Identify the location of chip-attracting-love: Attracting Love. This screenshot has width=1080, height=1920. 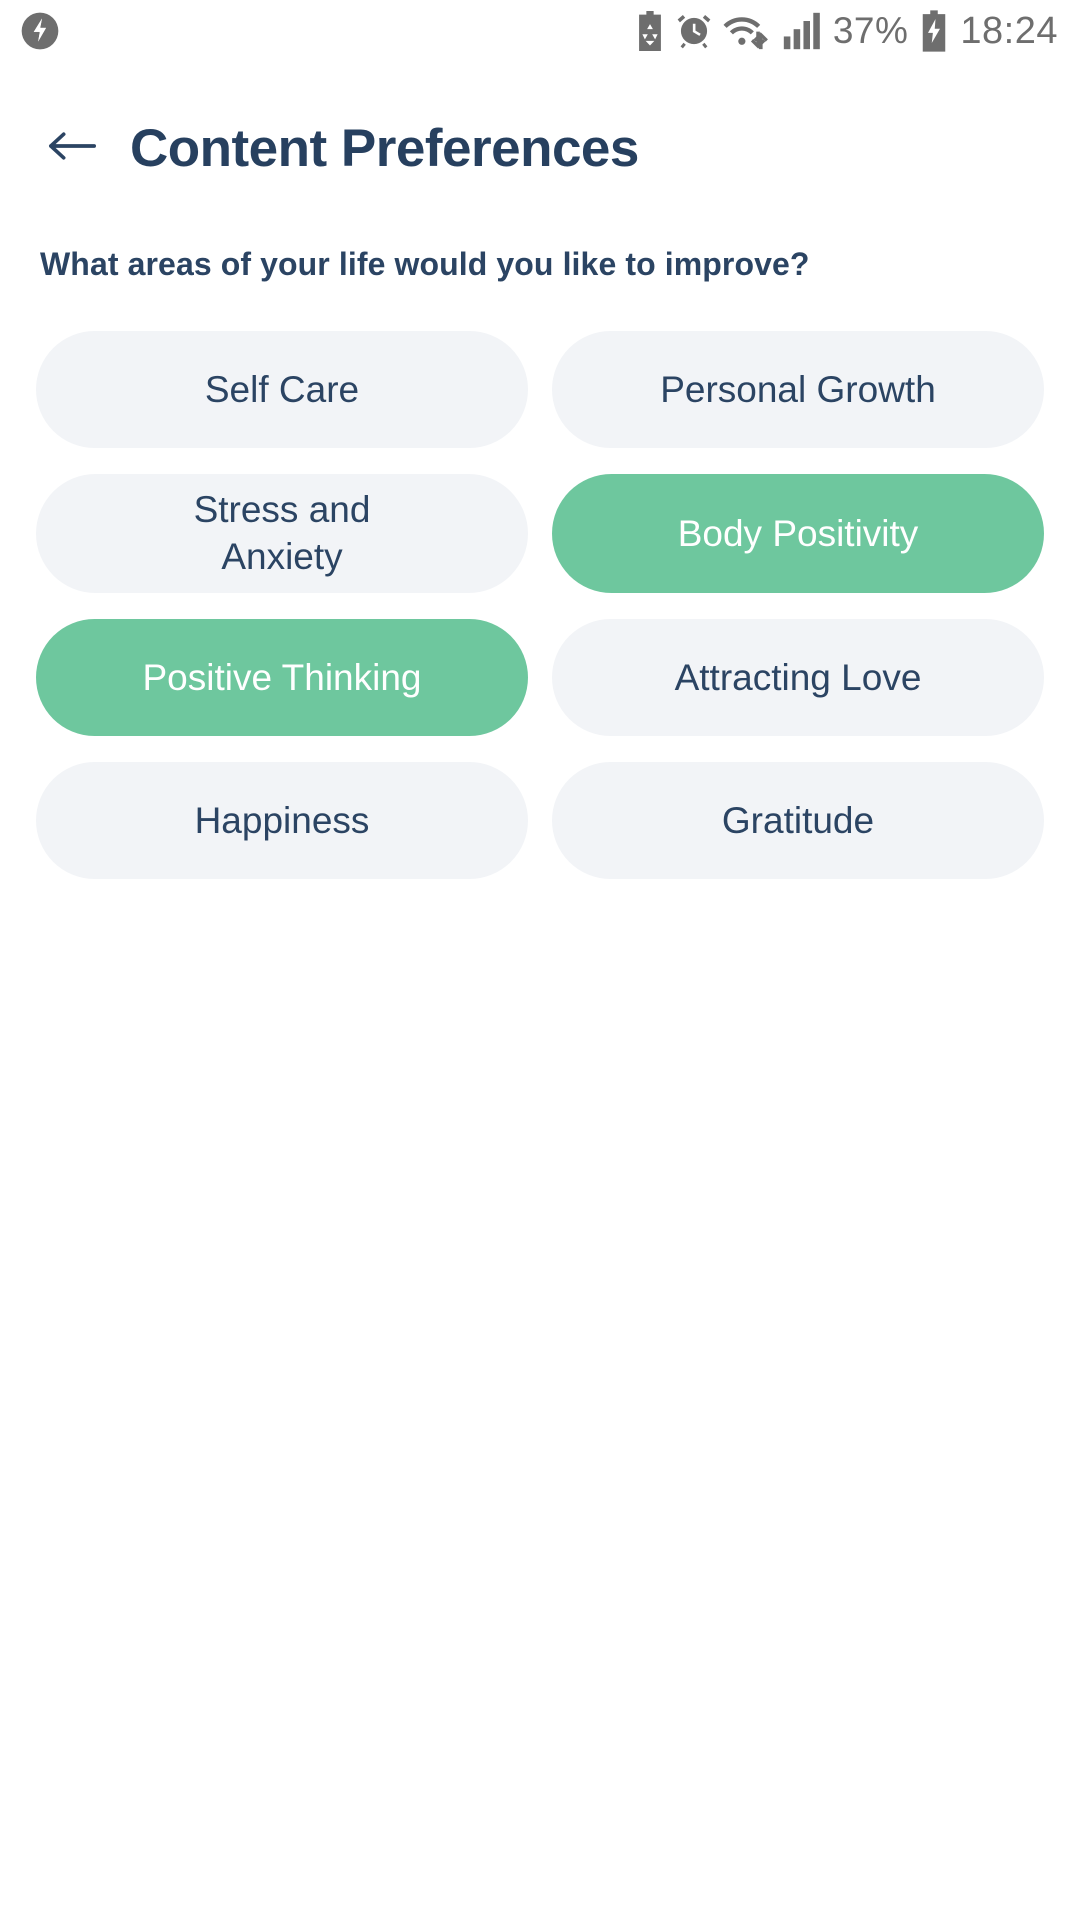
(798, 677).